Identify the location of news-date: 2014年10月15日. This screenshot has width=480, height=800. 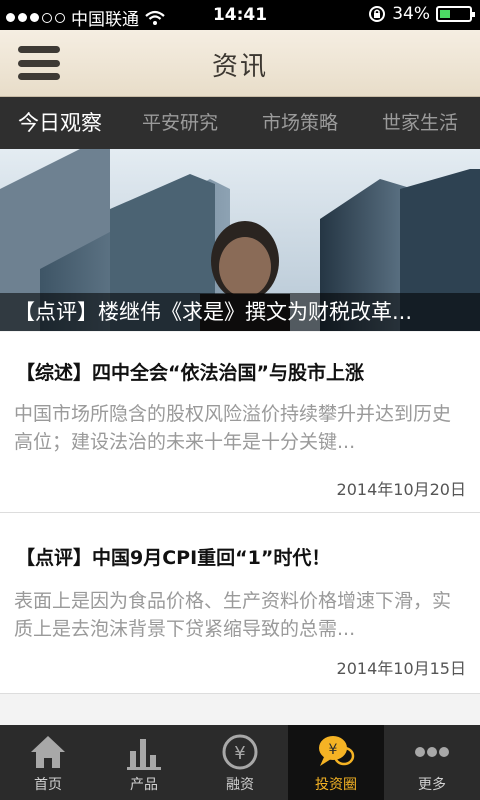
(401, 668).